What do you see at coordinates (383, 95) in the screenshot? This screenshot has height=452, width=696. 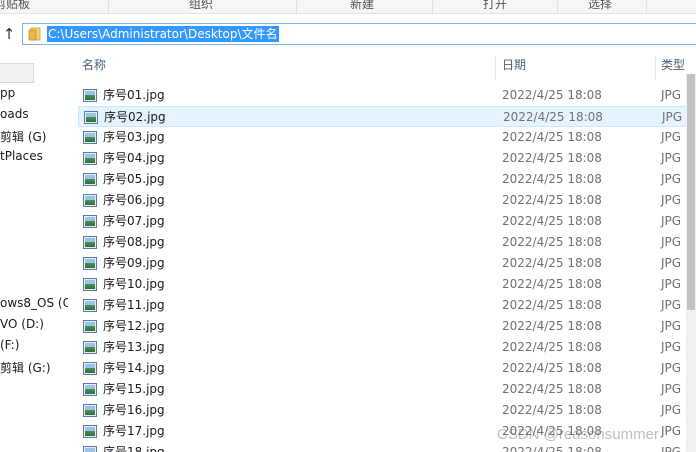 I see `file-row: 序号01.jpg 2022/4/25 18:08 JPG` at bounding box center [383, 95].